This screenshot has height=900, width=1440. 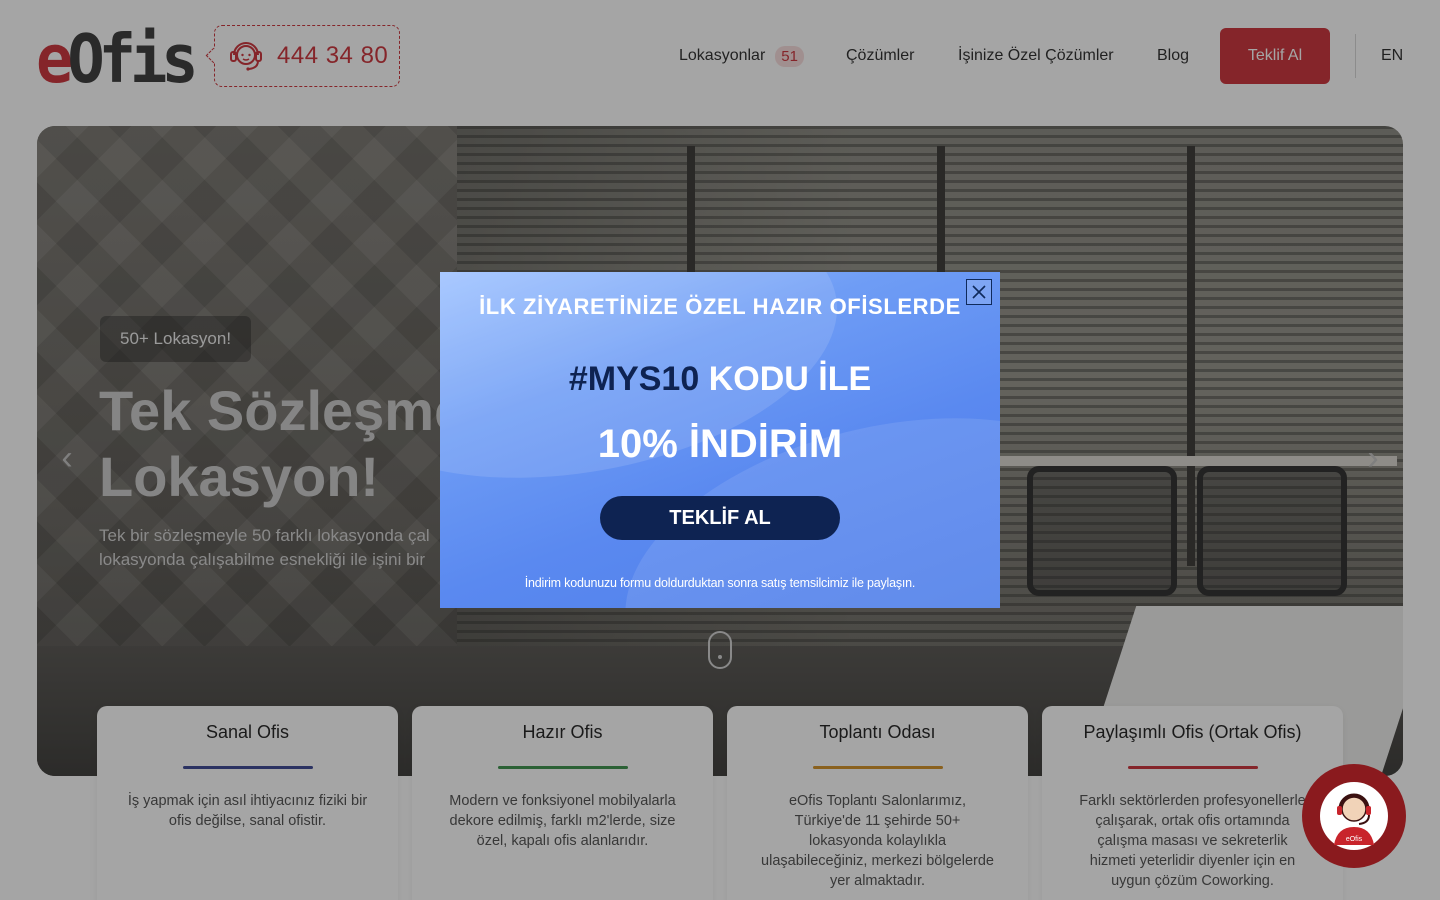 What do you see at coordinates (785, 379) in the screenshot?
I see `promo-code-suffix: KODU İLE` at bounding box center [785, 379].